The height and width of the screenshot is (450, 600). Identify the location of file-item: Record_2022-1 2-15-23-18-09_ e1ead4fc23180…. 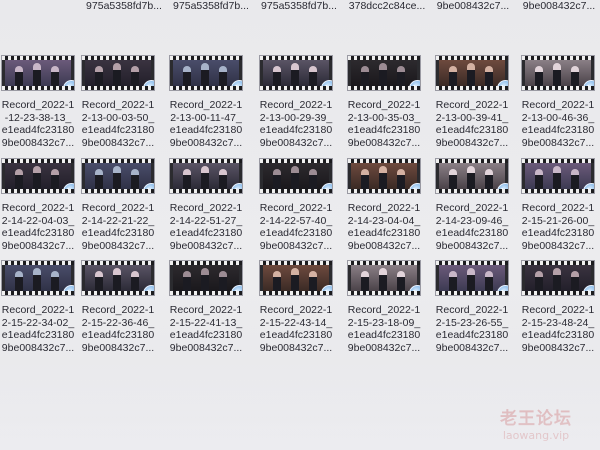
(384, 307).